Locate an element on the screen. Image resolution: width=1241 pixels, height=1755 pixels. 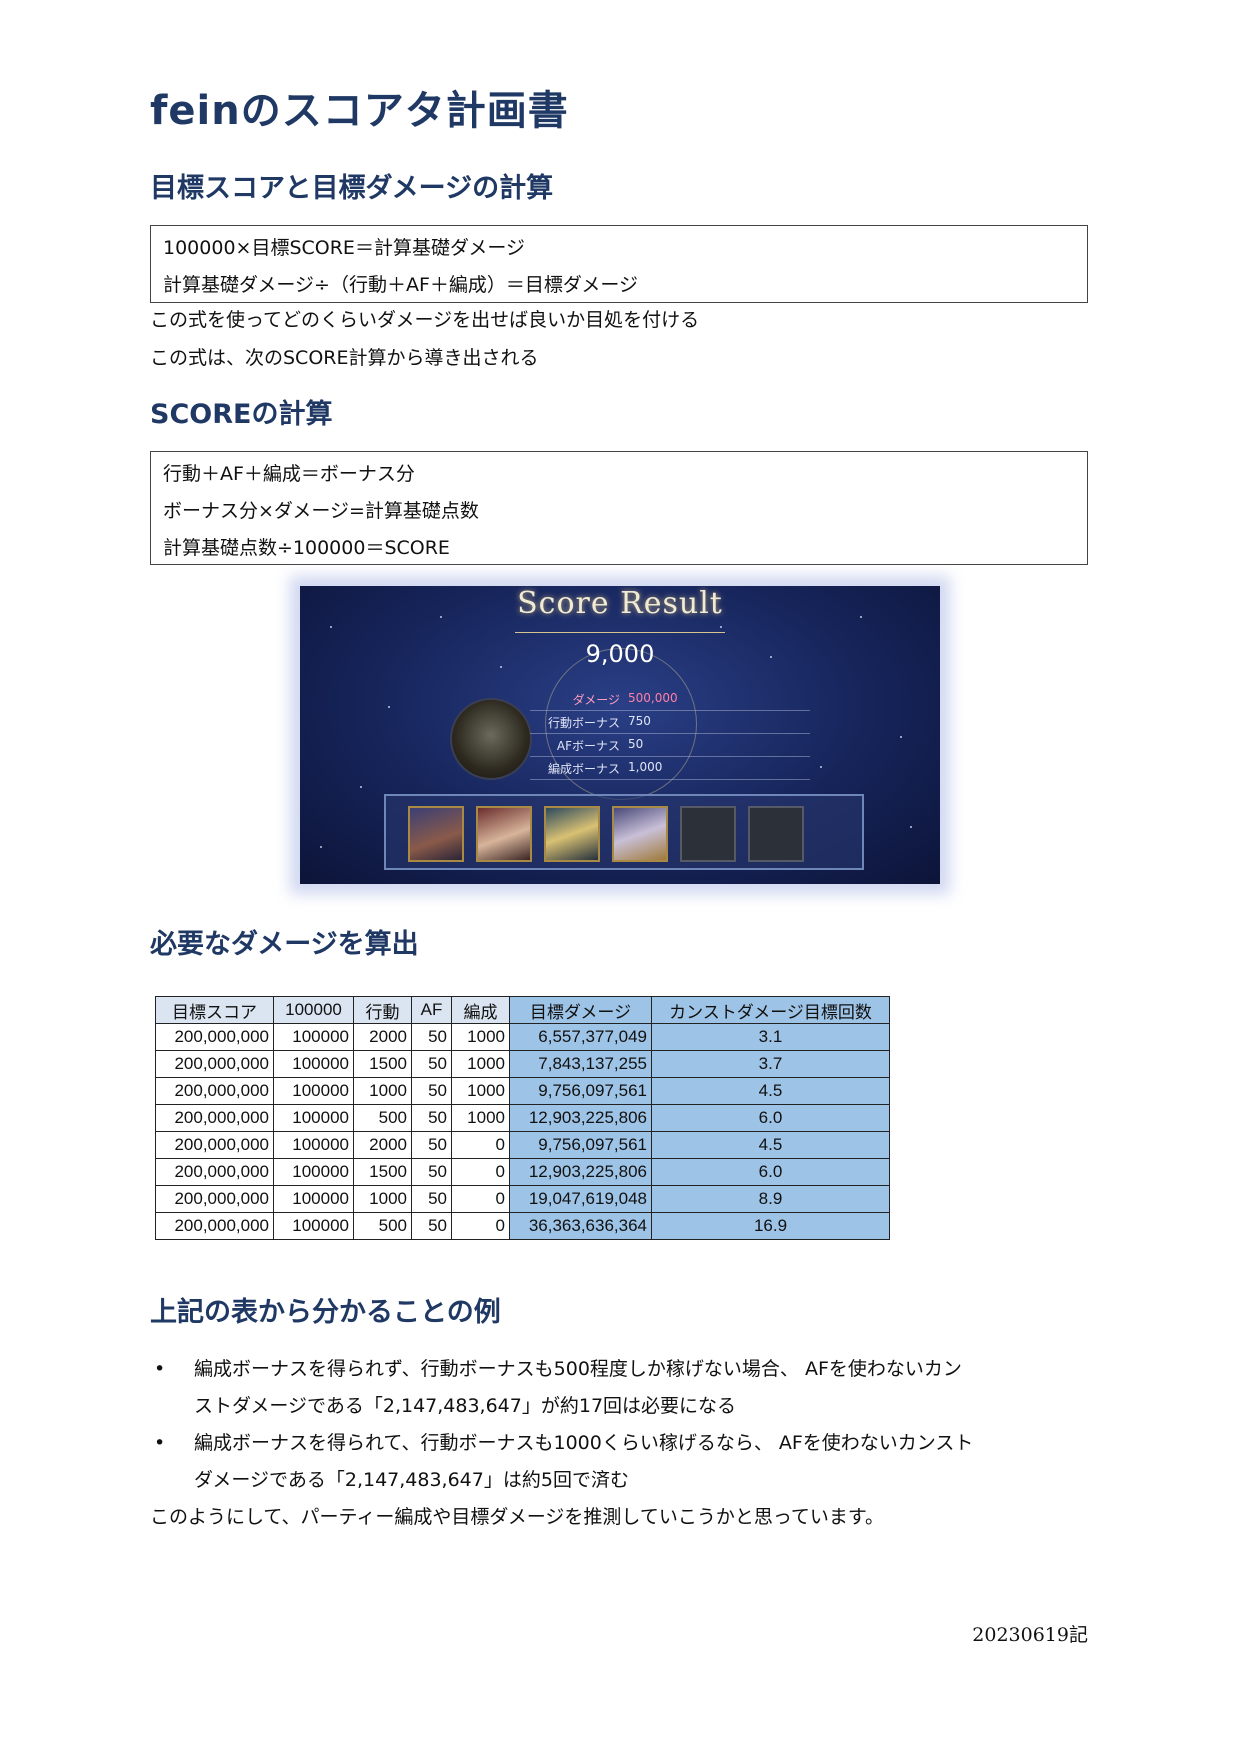
section-heading-target-calc: 目標スコアと目標ダメージの計算 is located at coordinates (352, 188).